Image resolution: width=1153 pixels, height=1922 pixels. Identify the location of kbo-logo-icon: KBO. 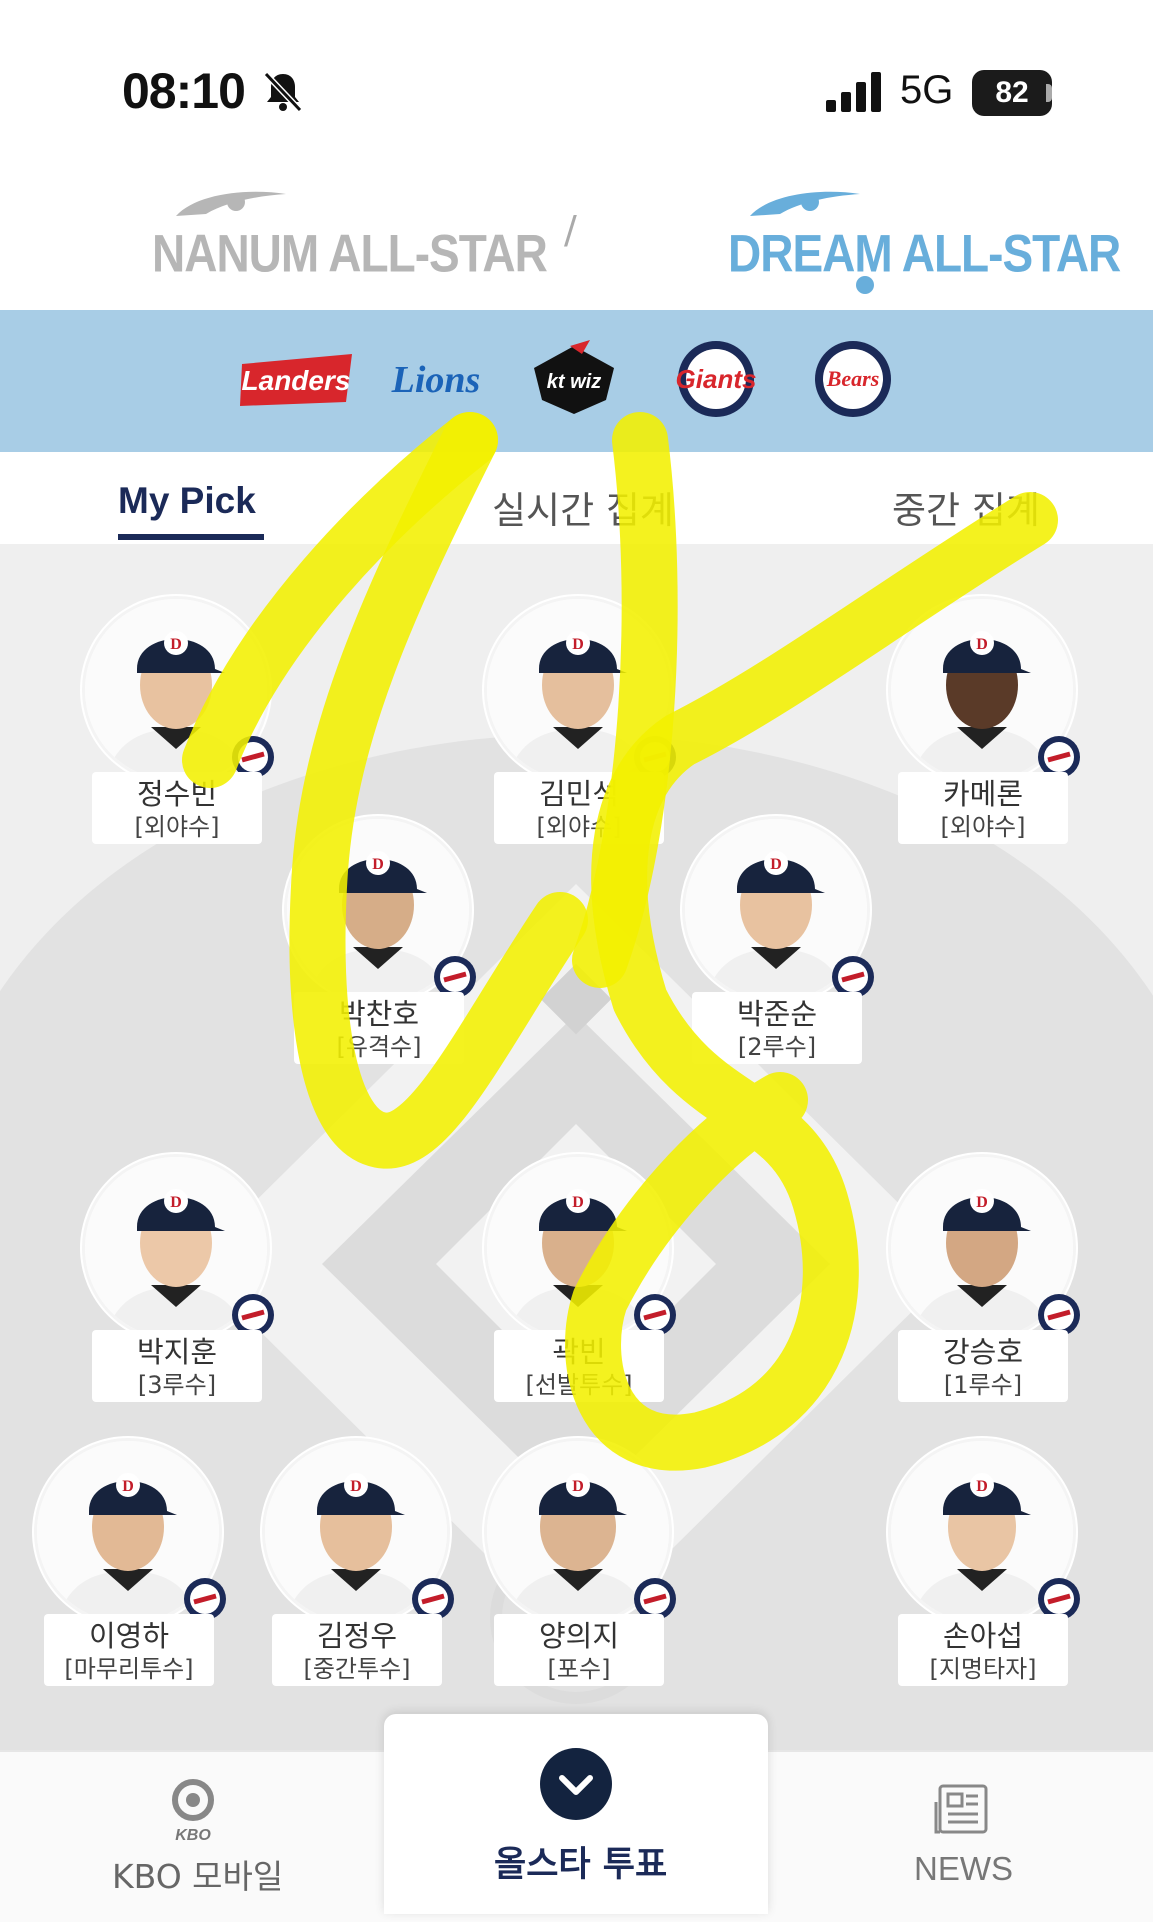
(193, 1810).